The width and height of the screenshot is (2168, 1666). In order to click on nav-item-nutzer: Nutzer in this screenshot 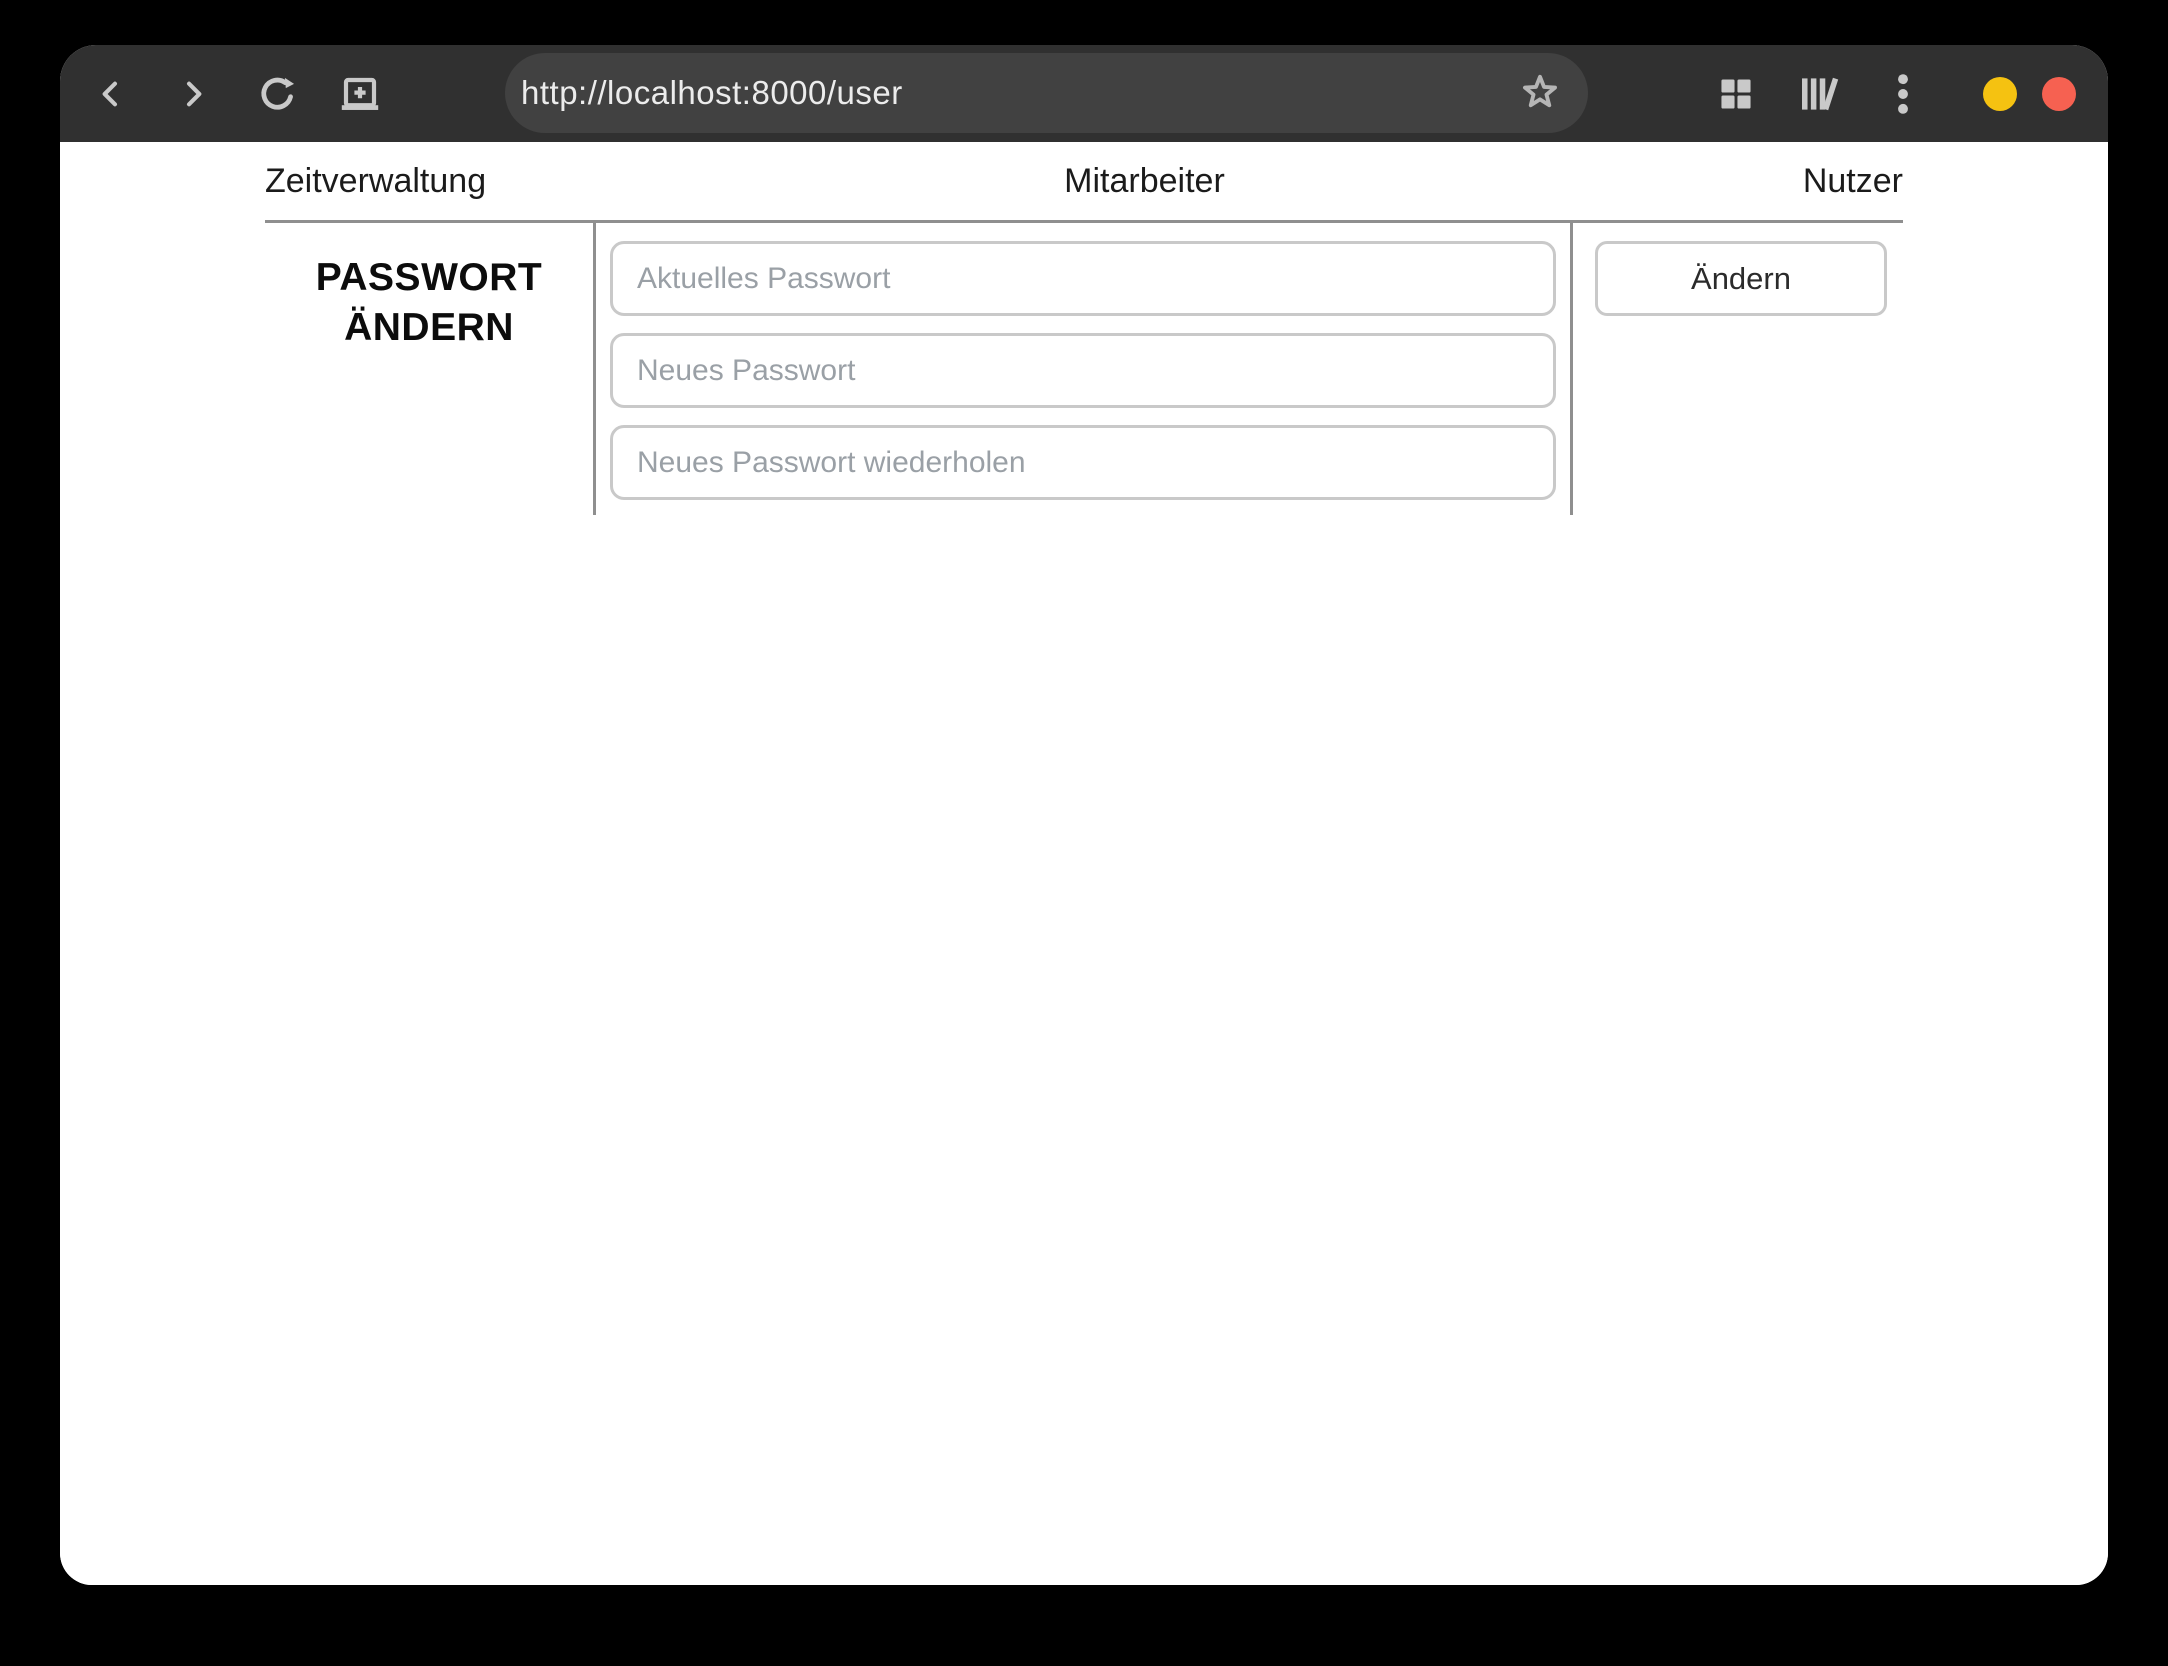, I will do `click(1853, 181)`.